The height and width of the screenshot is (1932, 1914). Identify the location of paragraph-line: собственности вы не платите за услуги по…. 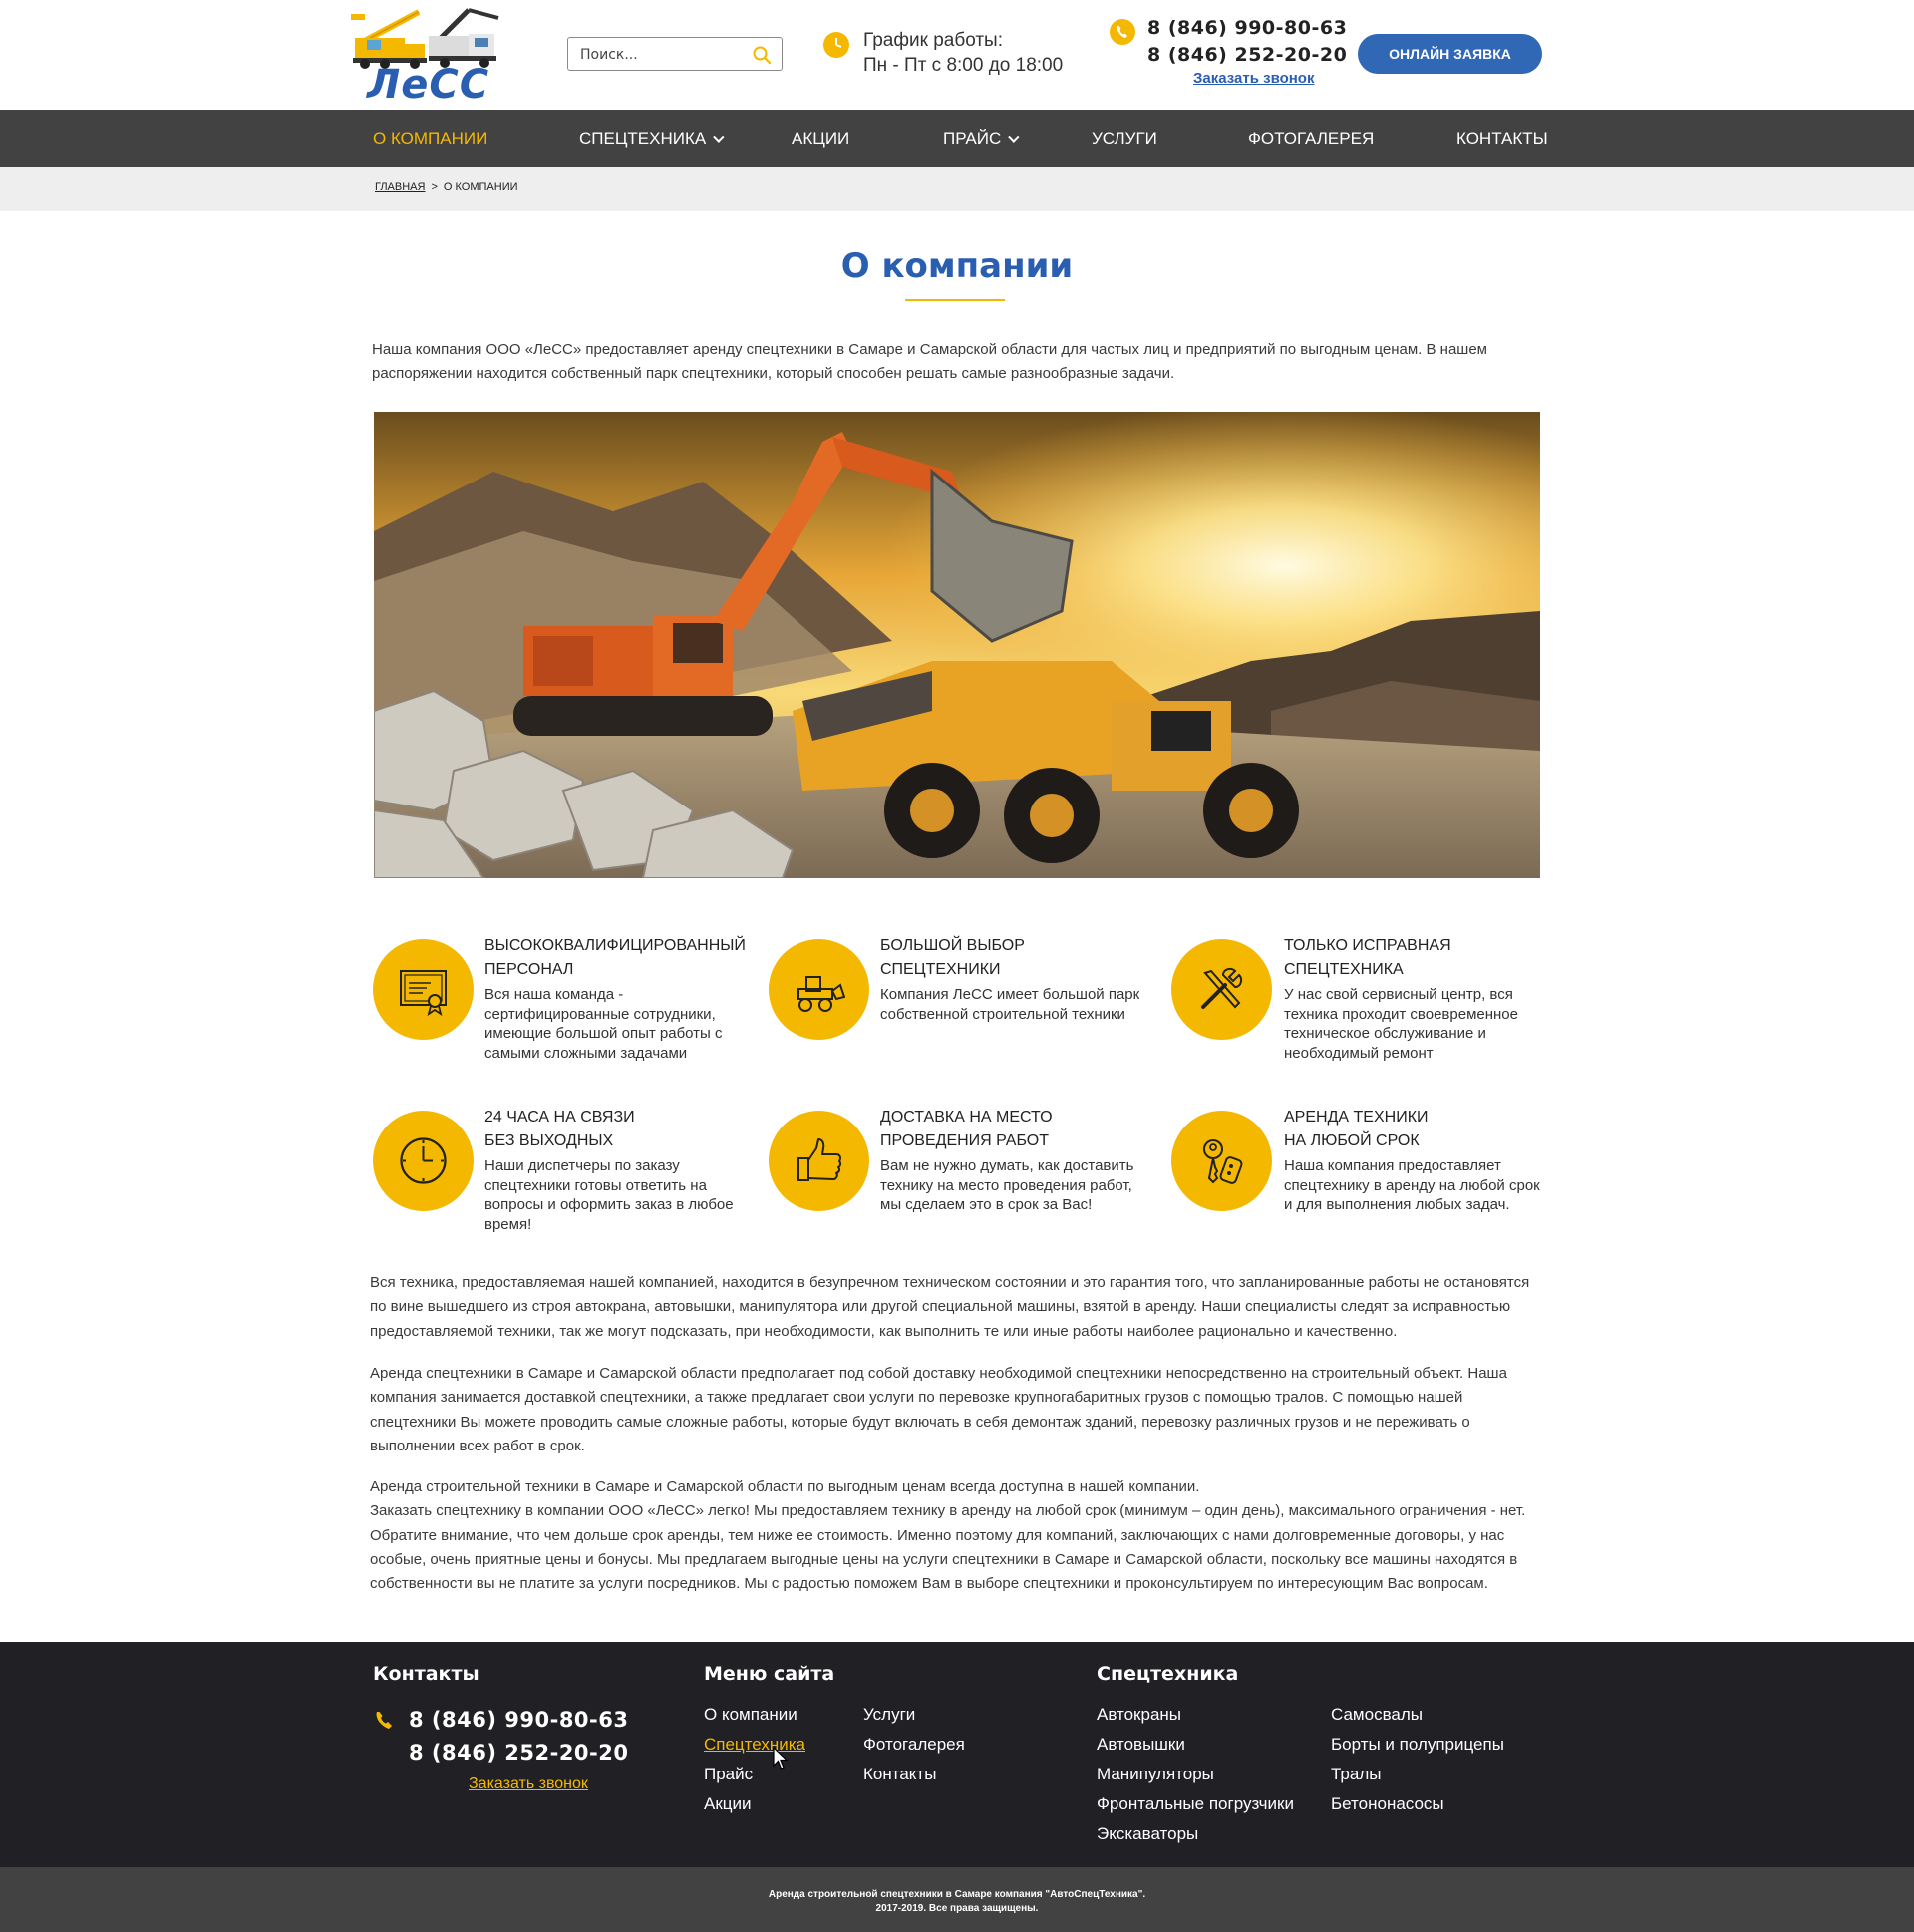
(929, 1584).